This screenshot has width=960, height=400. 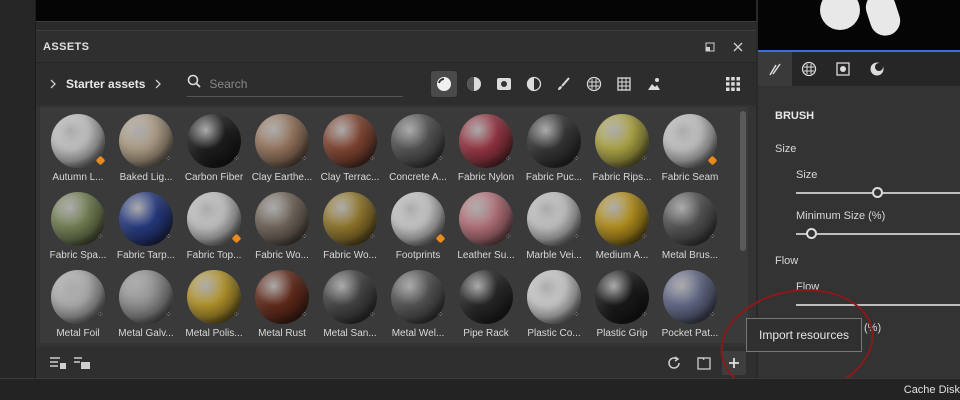 I want to click on brush-icon, so click(x=564, y=84).